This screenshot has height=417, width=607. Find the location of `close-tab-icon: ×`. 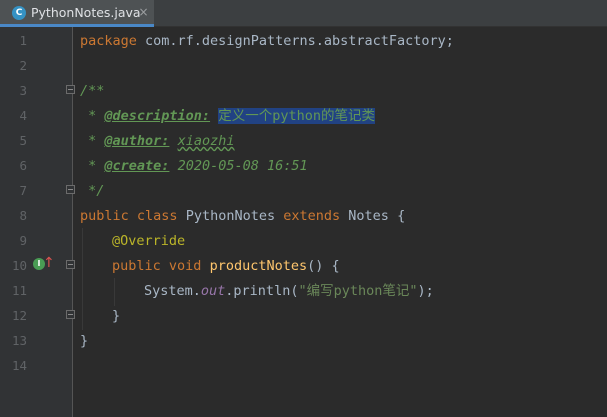

close-tab-icon: × is located at coordinates (143, 12).